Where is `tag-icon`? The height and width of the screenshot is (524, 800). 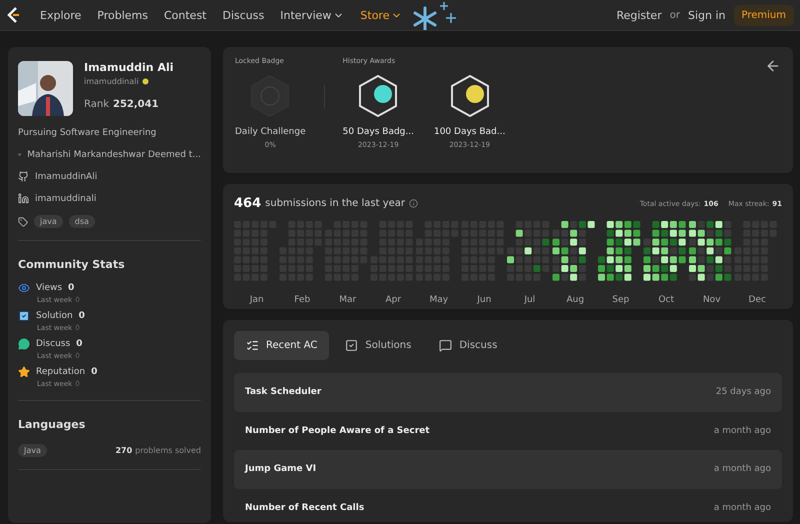
tag-icon is located at coordinates (23, 221).